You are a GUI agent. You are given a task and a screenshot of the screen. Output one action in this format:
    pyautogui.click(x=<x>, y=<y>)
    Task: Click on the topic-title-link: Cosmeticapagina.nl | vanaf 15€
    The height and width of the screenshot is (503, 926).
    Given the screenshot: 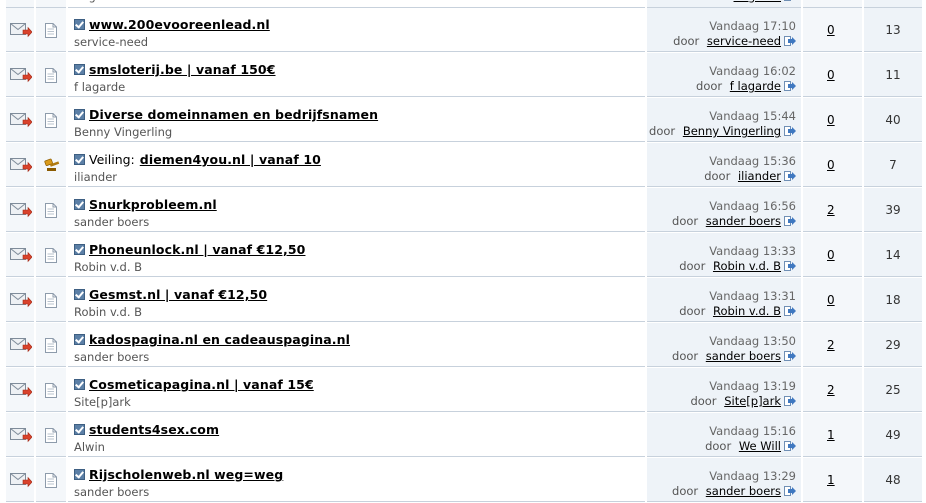 What is the action you would take?
    pyautogui.click(x=201, y=384)
    